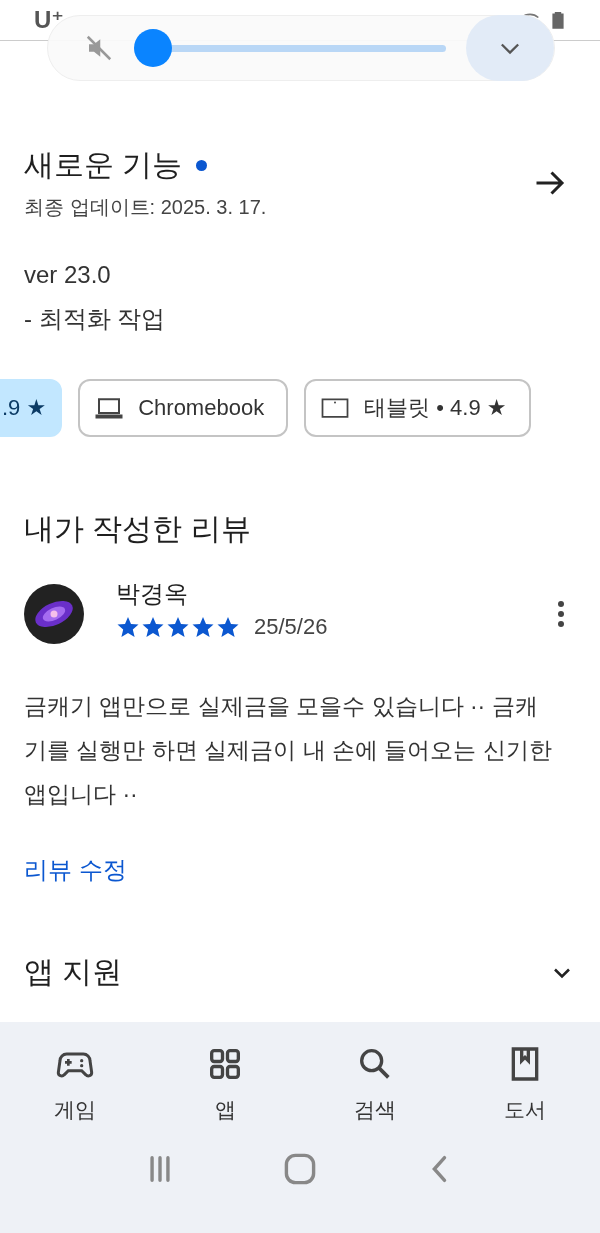 The width and height of the screenshot is (600, 1233). Describe the element at coordinates (525, 1084) in the screenshot. I see `nav-tab: 도서` at that location.